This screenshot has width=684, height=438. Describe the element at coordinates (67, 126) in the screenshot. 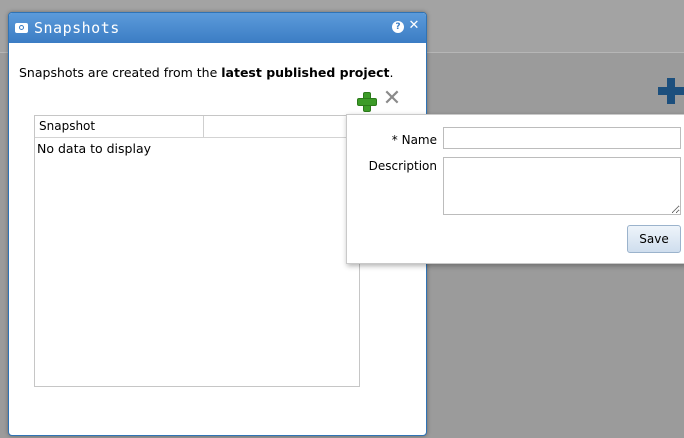

I see `column-header-snapshot: Snapshot` at that location.